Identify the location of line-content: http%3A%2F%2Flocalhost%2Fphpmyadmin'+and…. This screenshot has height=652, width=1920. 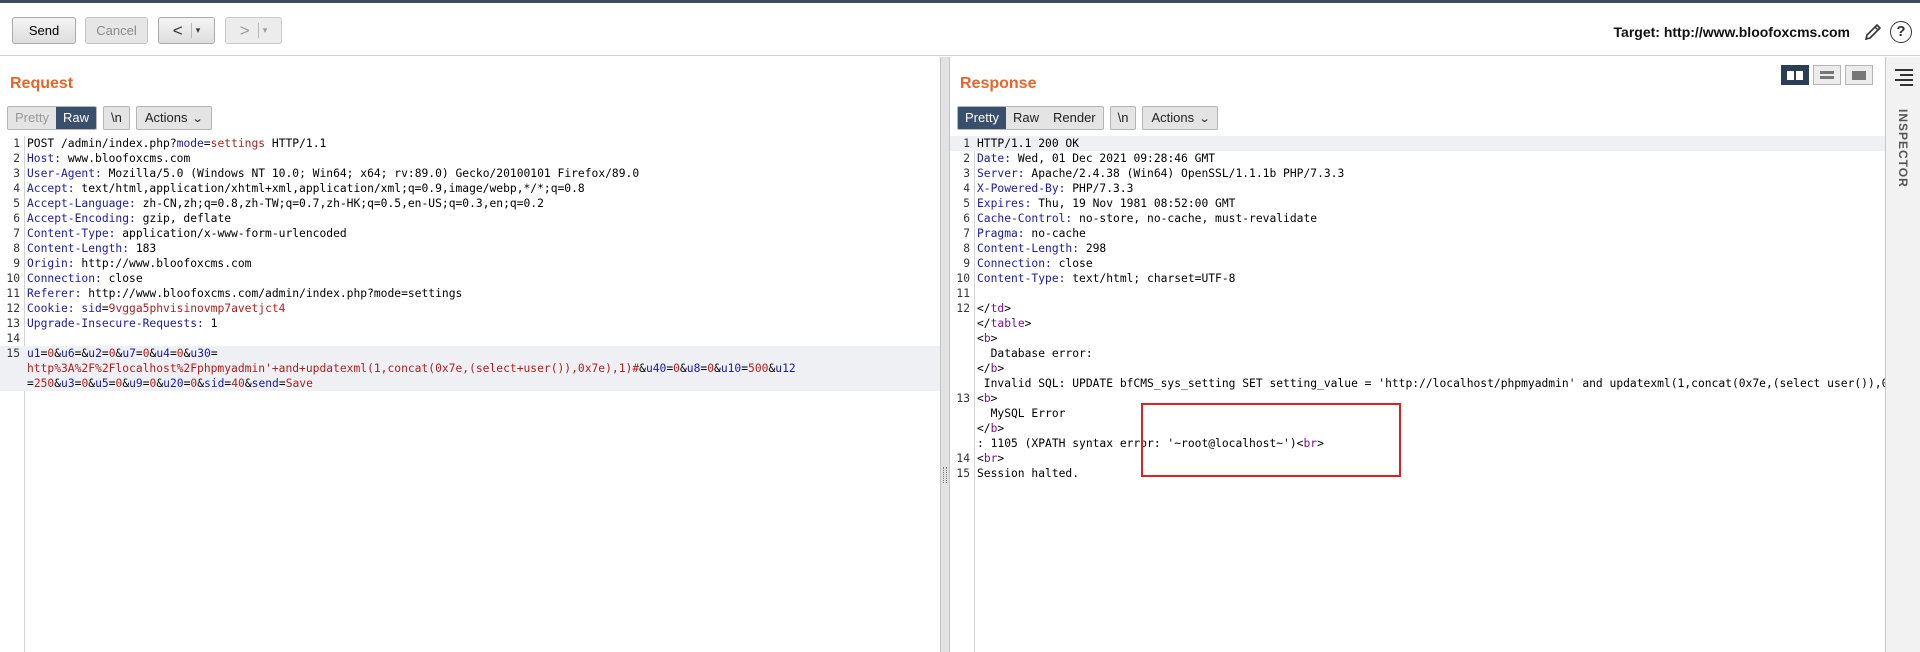
(483, 368).